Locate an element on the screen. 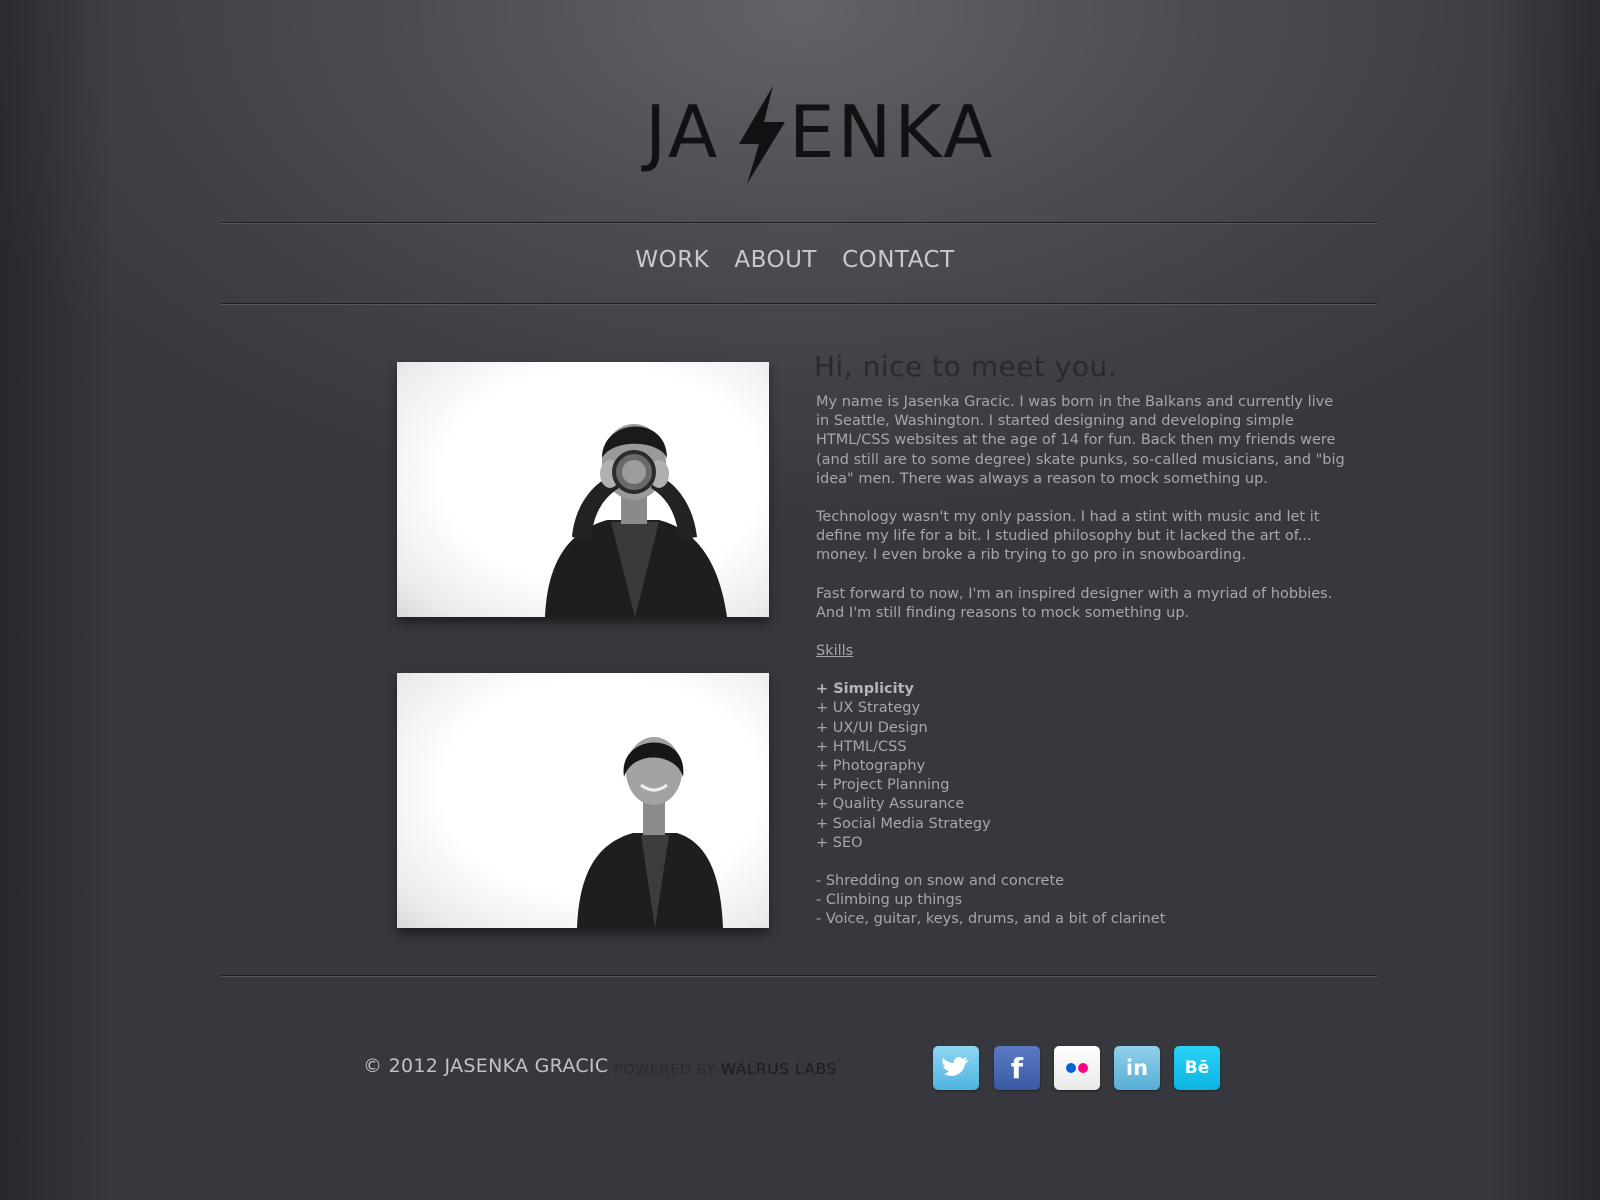 The width and height of the screenshot is (1600, 1200). divider-footer is located at coordinates (799, 976).